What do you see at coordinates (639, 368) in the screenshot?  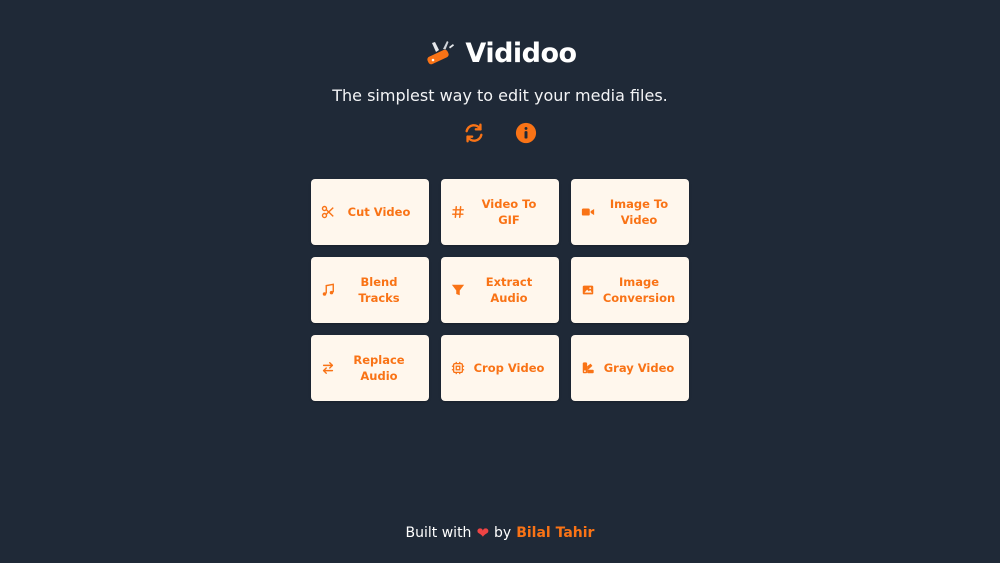 I see `tool-label: Gray Video` at bounding box center [639, 368].